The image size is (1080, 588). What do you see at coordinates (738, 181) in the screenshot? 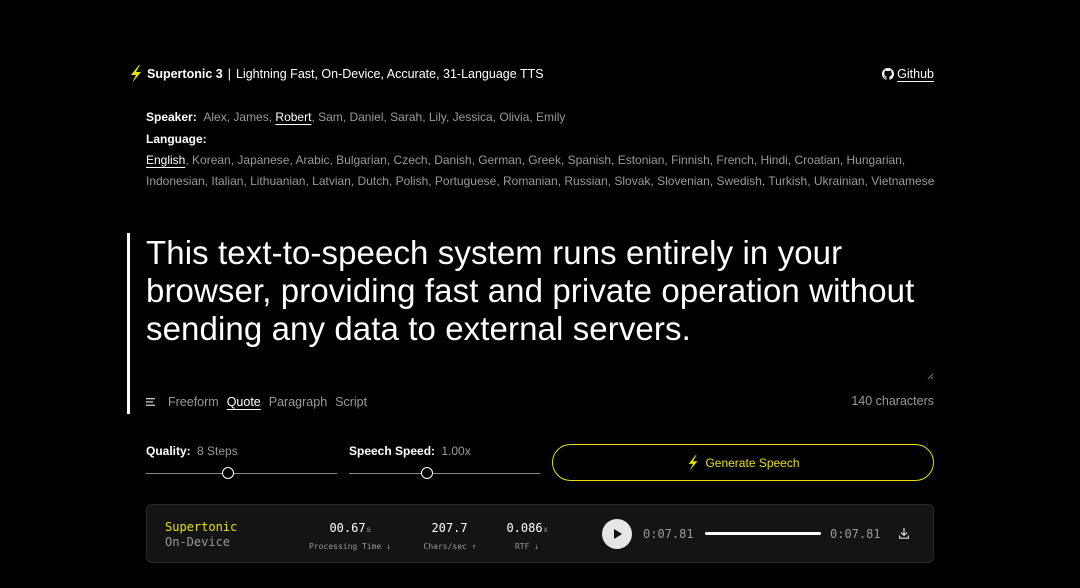
I see `language-option: Swedish` at bounding box center [738, 181].